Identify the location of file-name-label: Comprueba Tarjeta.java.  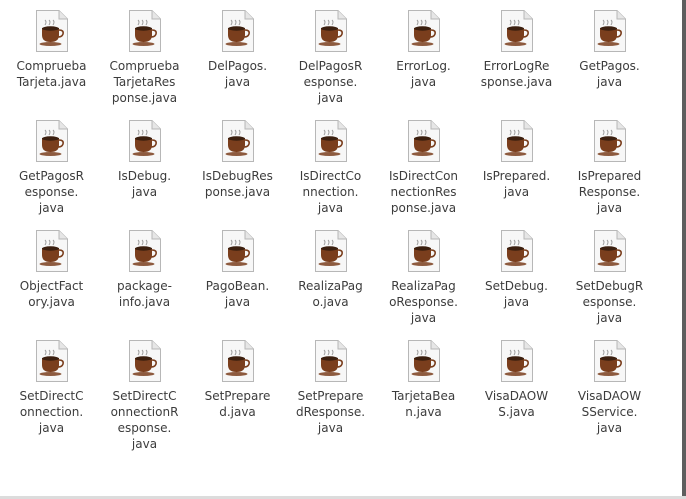
(51, 74).